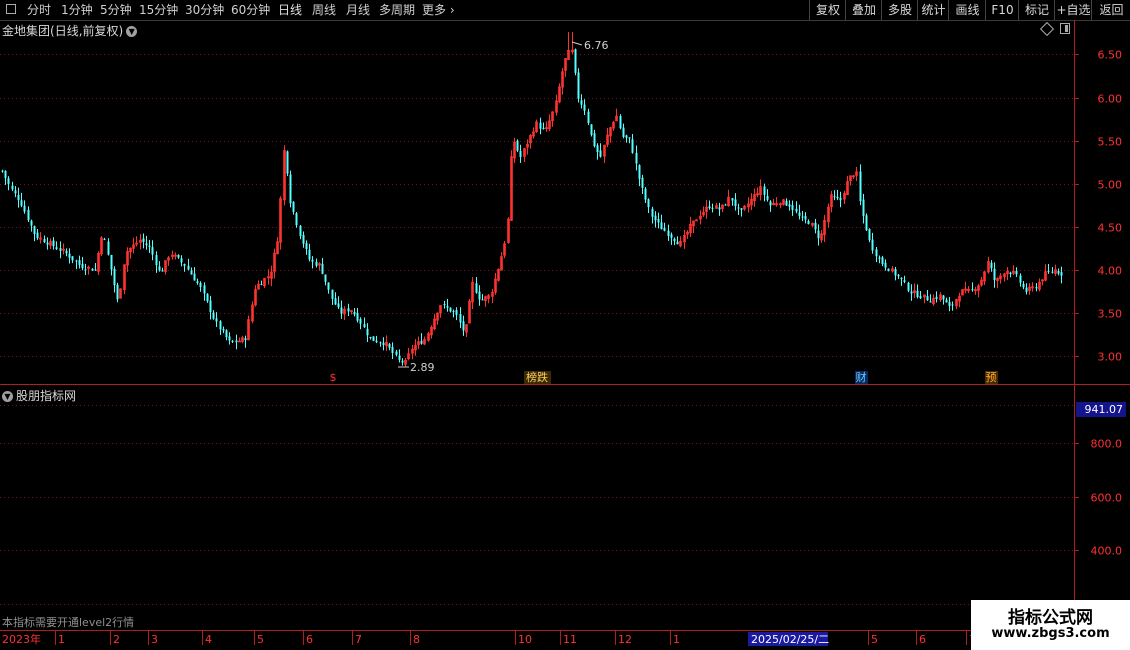  I want to click on month-label: 11, so click(570, 639).